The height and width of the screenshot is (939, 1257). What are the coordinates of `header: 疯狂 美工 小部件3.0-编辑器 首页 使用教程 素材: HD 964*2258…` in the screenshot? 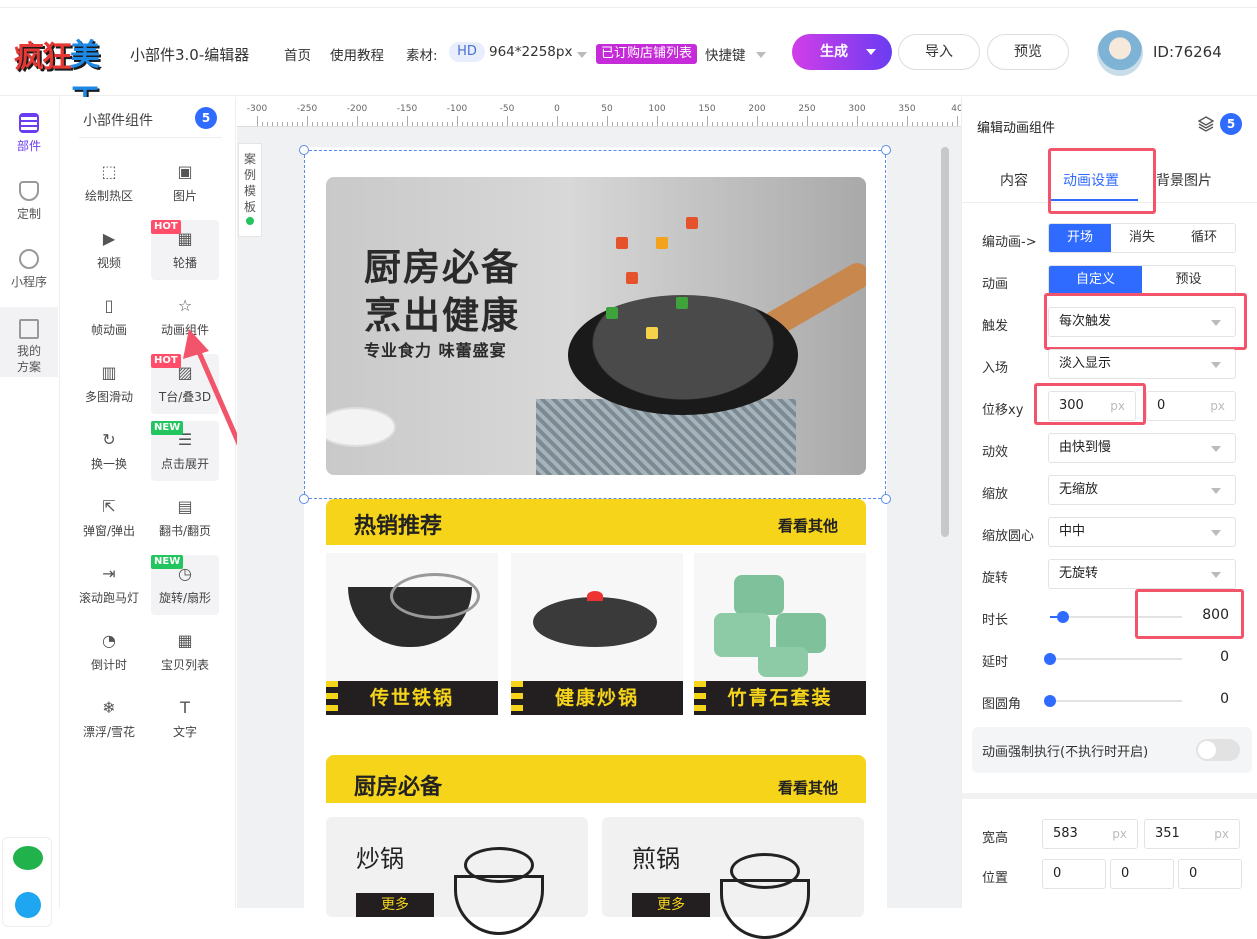 It's located at (628, 62).